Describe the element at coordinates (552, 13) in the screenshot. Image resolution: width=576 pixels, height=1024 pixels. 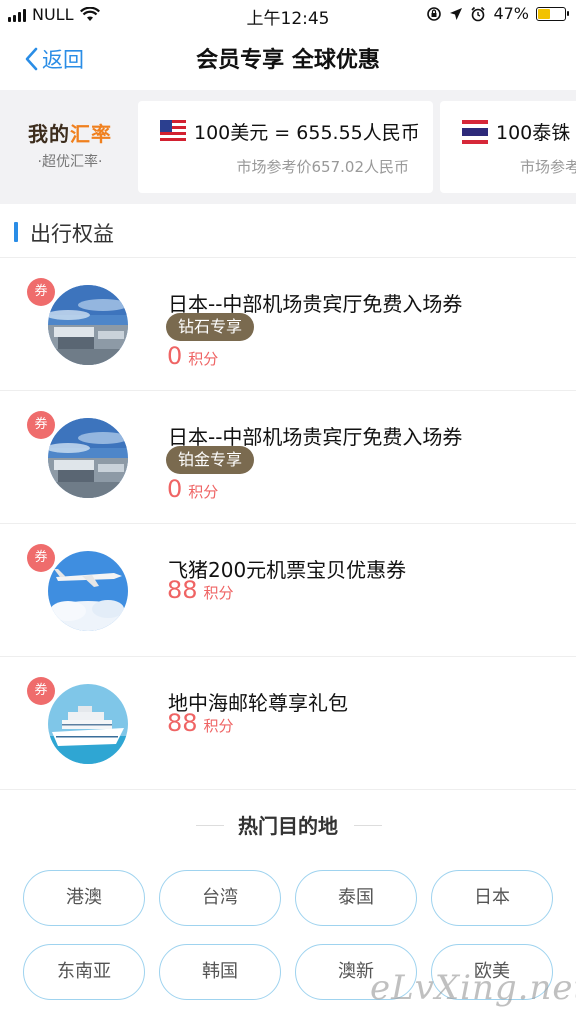
I see `battery-icon` at that location.